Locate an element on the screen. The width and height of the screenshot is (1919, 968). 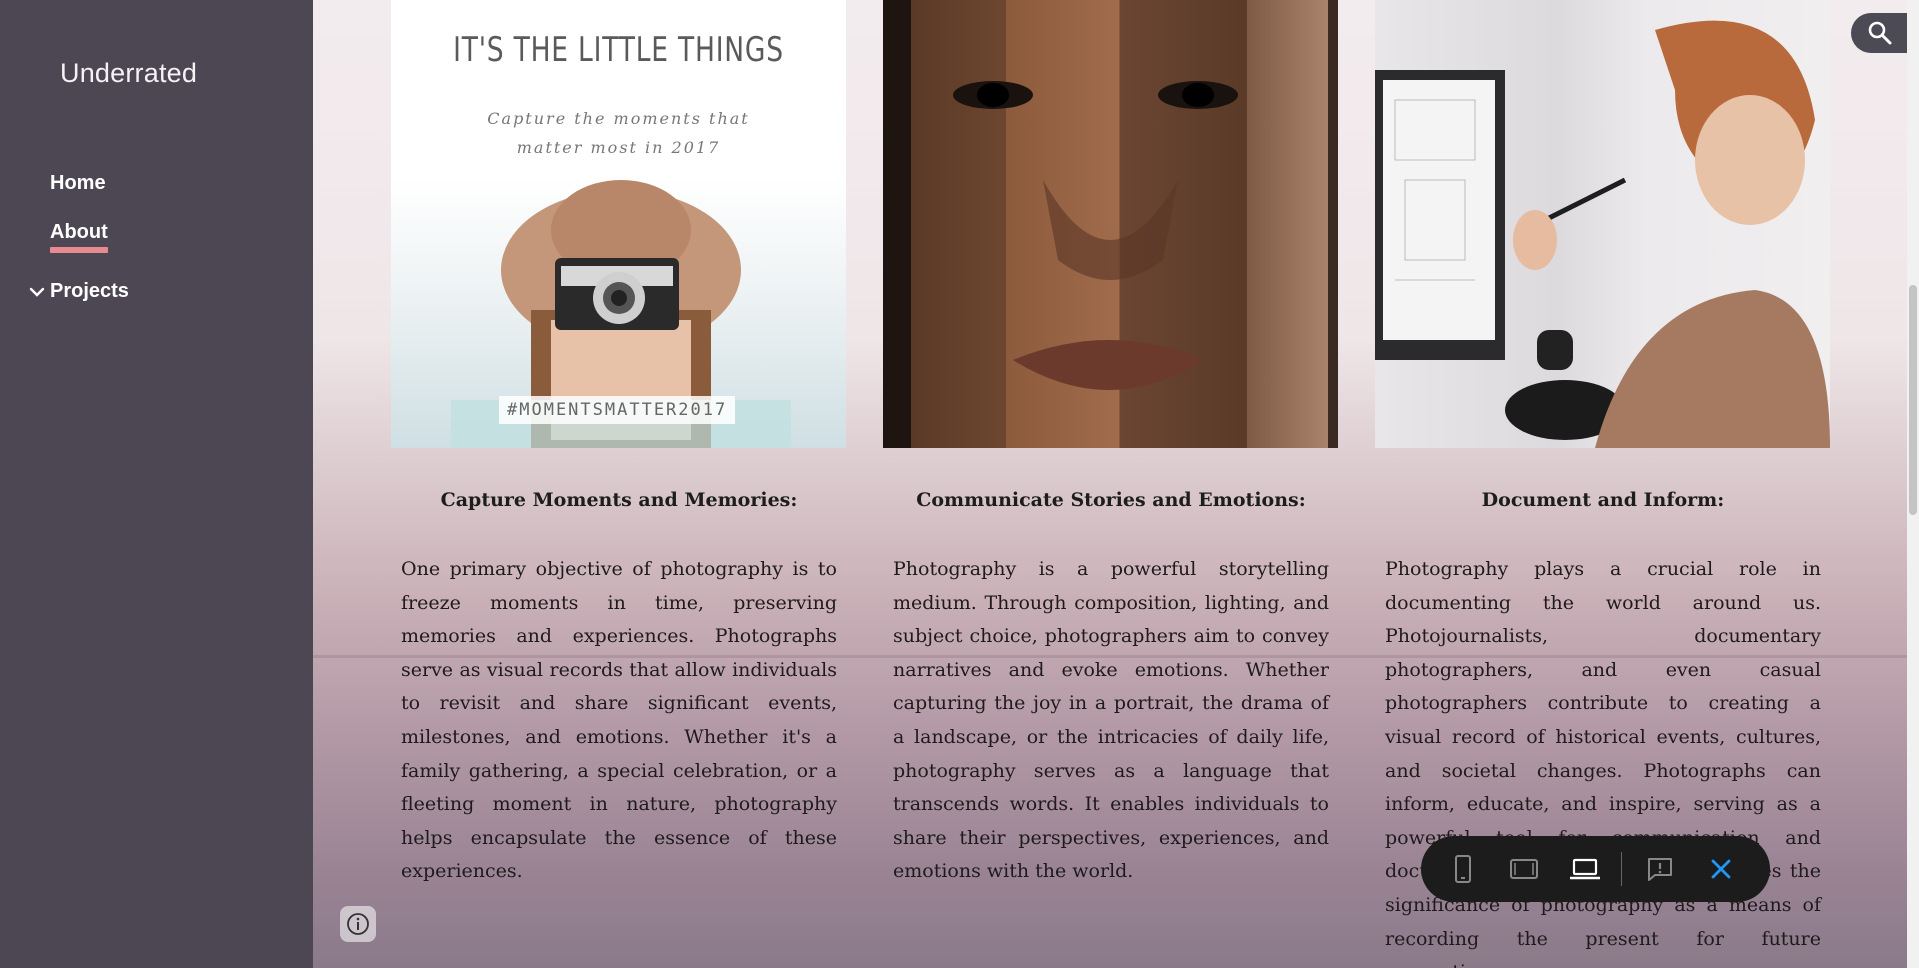
poster-title: IT'S THE LITTLE THINGS is located at coordinates (618, 50).